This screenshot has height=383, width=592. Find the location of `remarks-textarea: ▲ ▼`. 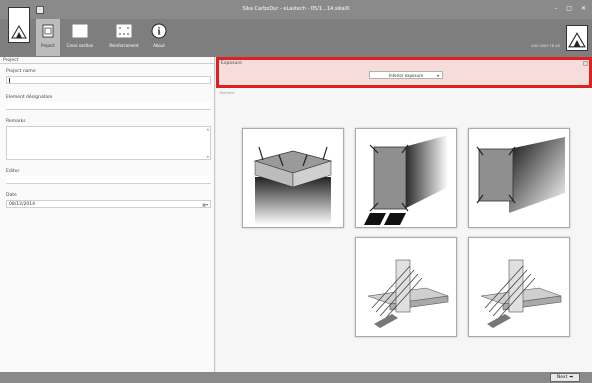

remarks-textarea: ▲ ▼ is located at coordinates (108, 143).